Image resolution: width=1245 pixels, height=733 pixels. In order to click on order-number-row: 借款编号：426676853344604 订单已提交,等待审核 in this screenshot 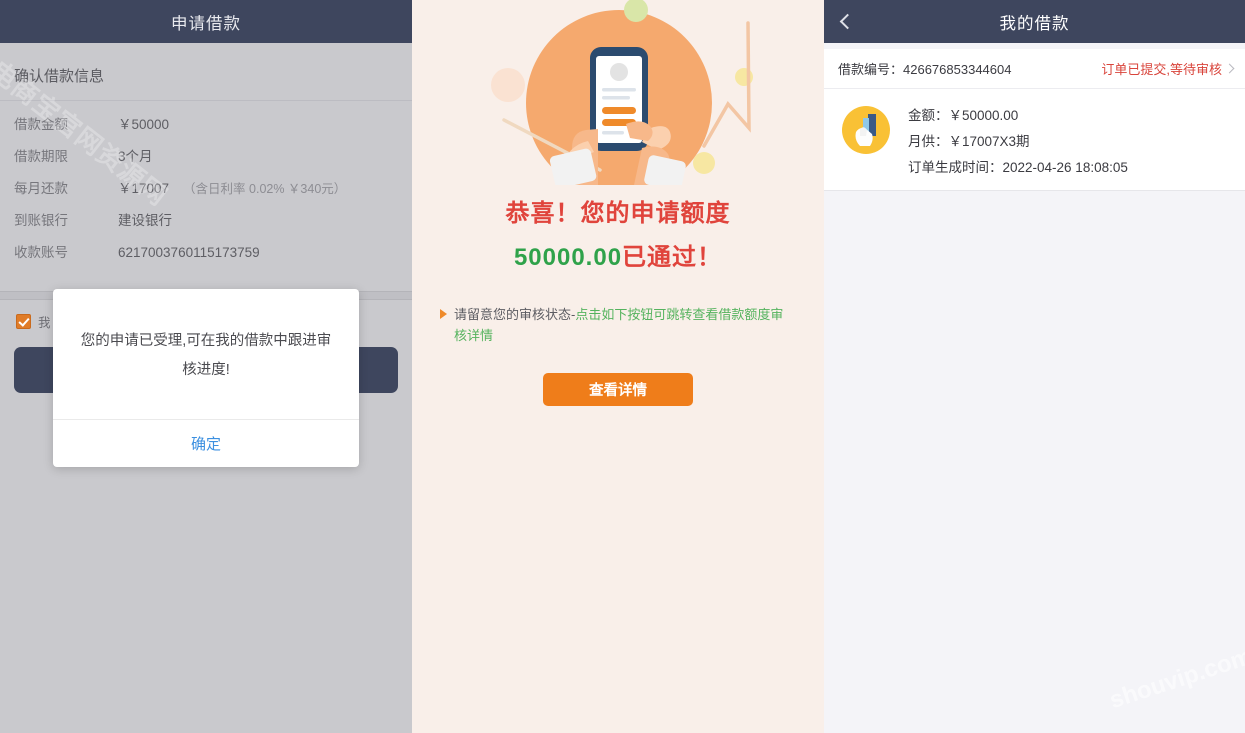, I will do `click(1034, 69)`.